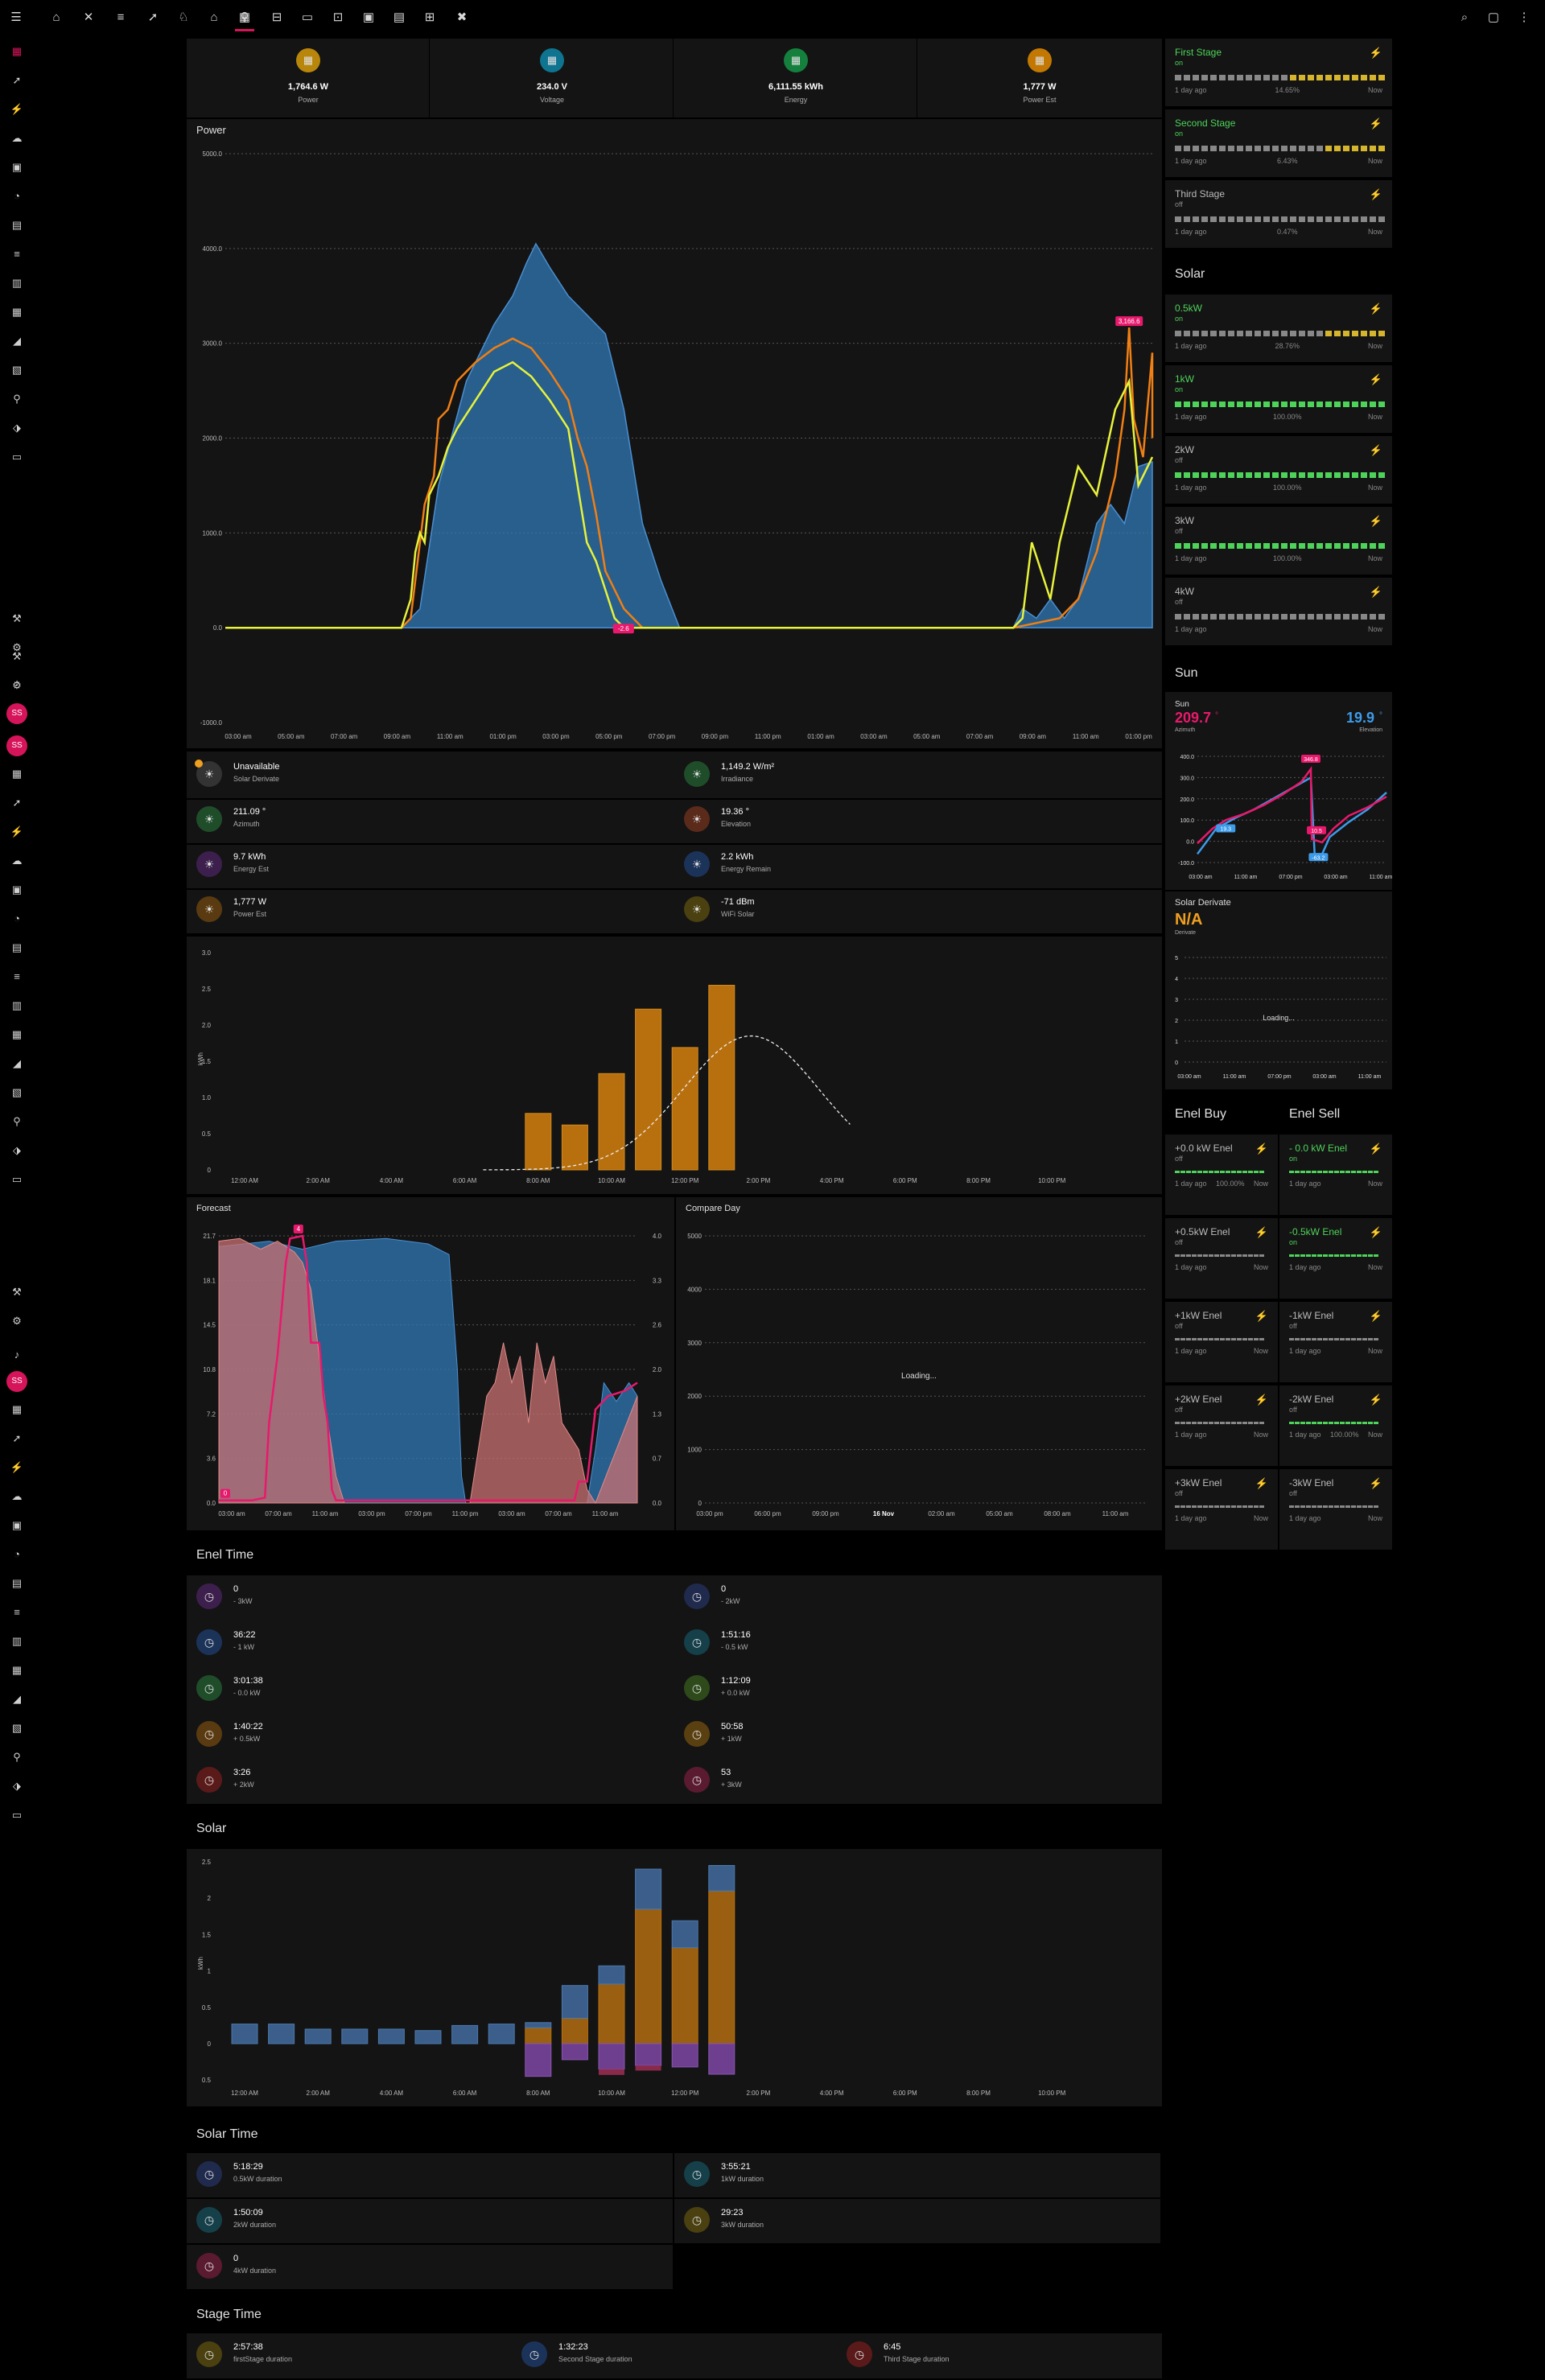 The height and width of the screenshot is (2380, 1545). Describe the element at coordinates (1278, 72) in the screenshot. I see `switch-card: First Stage on ⚡ 1 day ago 14.65% Now` at that location.